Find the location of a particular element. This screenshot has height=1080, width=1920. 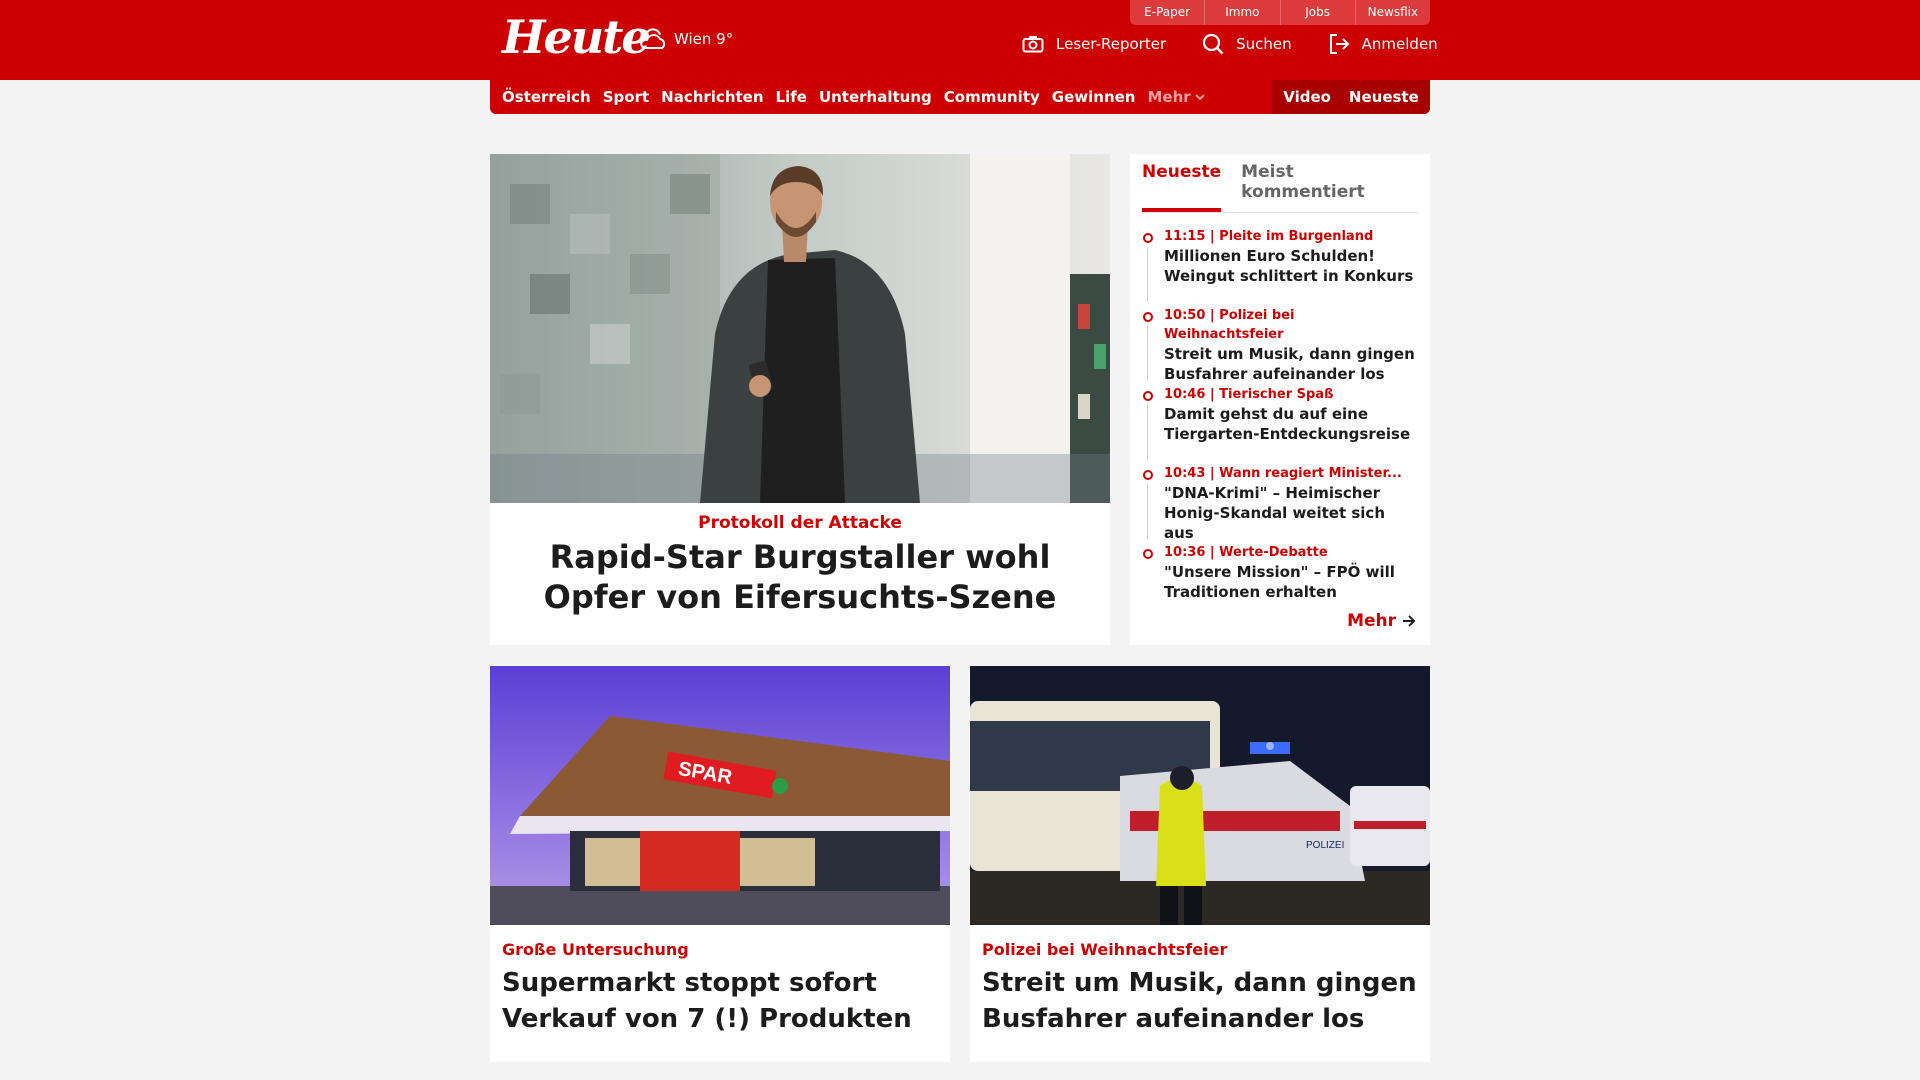

tab-neueste: Neueste is located at coordinates (1182, 187).